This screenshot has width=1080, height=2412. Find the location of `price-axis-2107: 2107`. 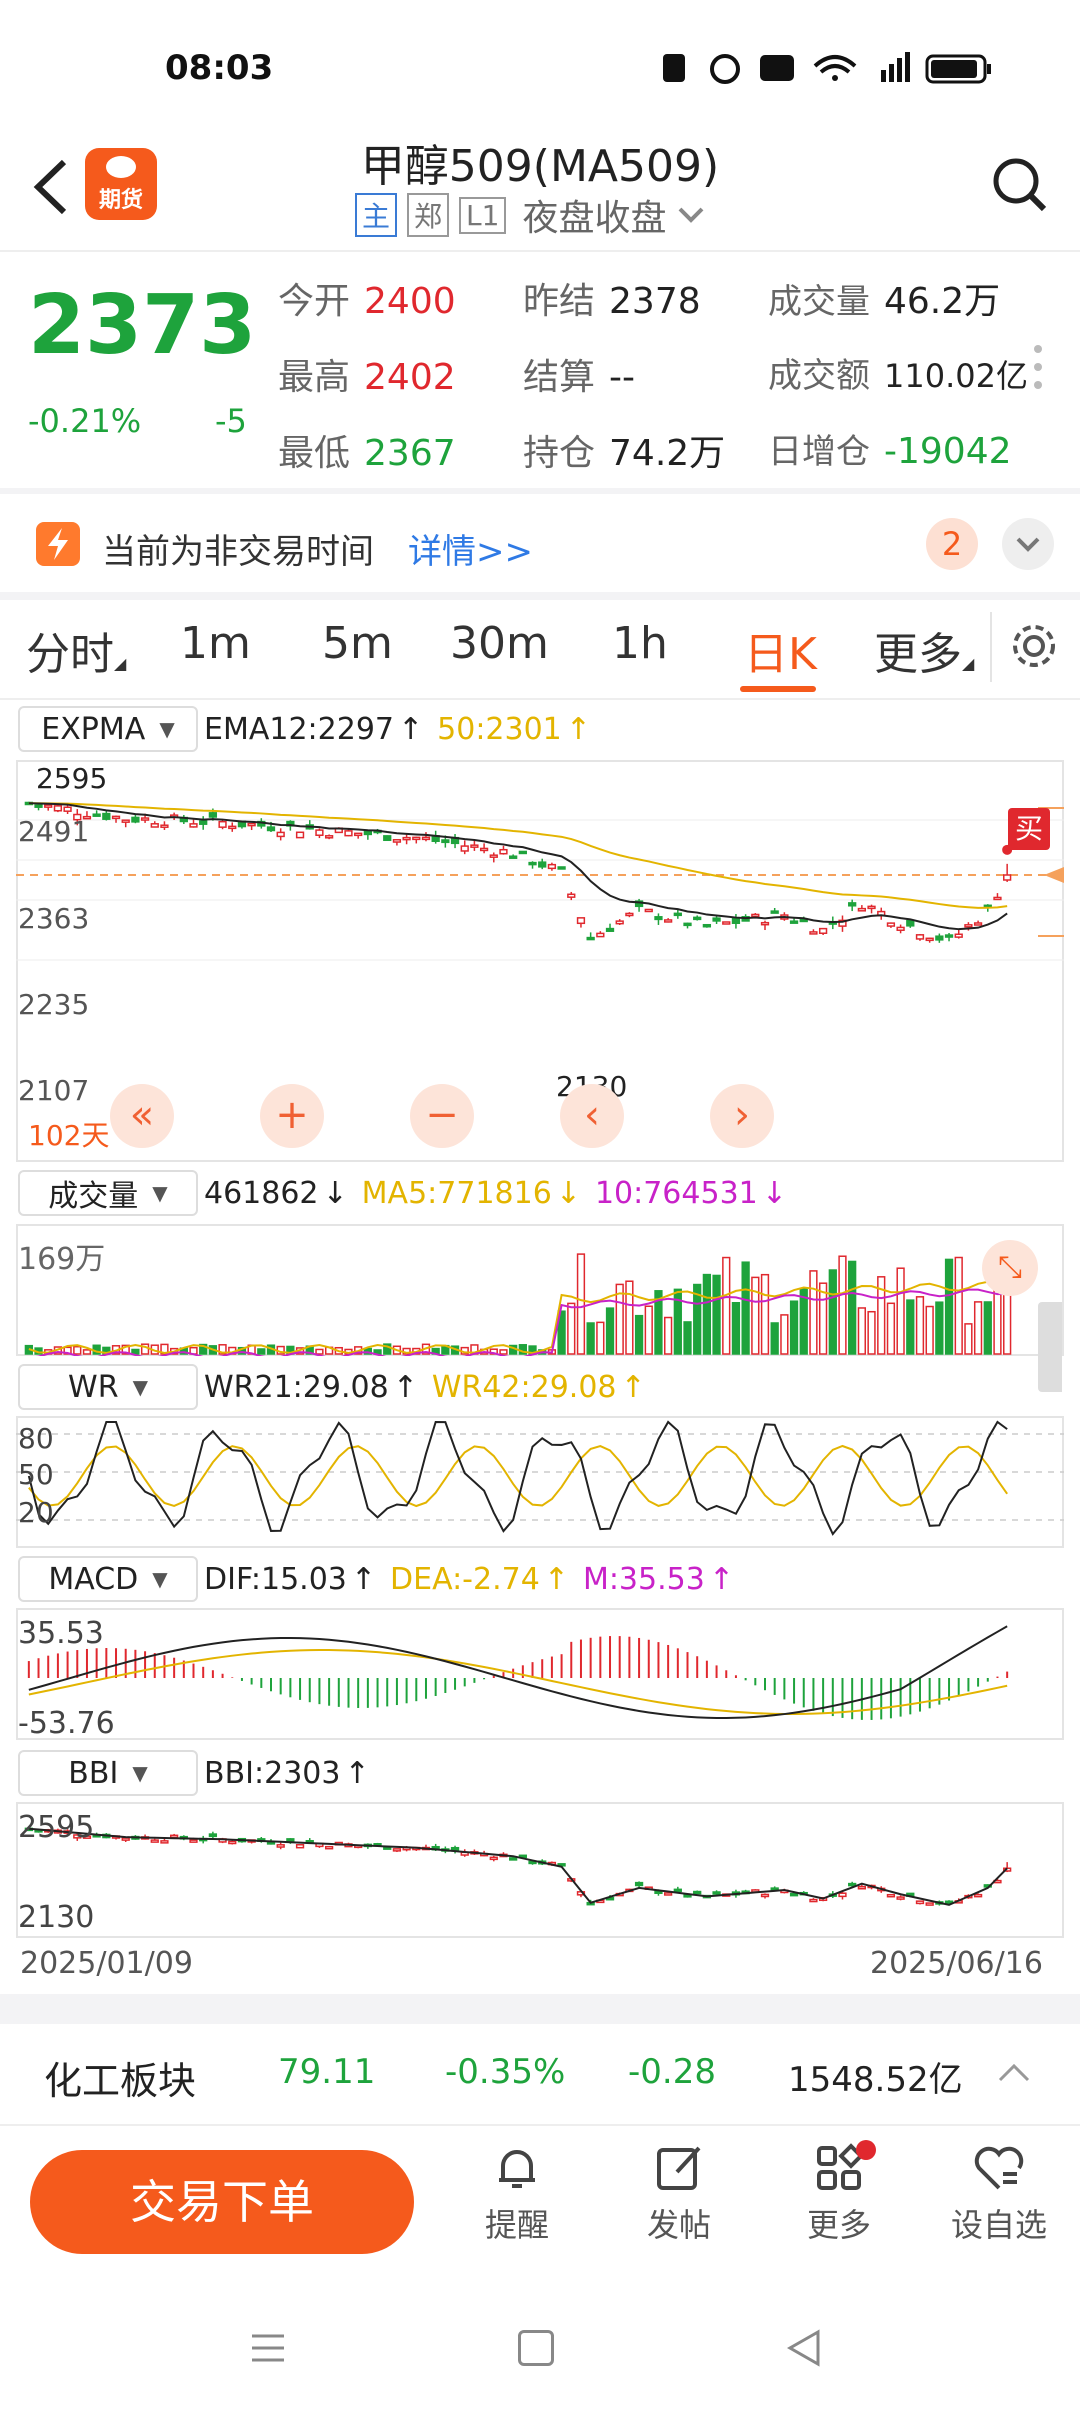

price-axis-2107: 2107 is located at coordinates (54, 1090).